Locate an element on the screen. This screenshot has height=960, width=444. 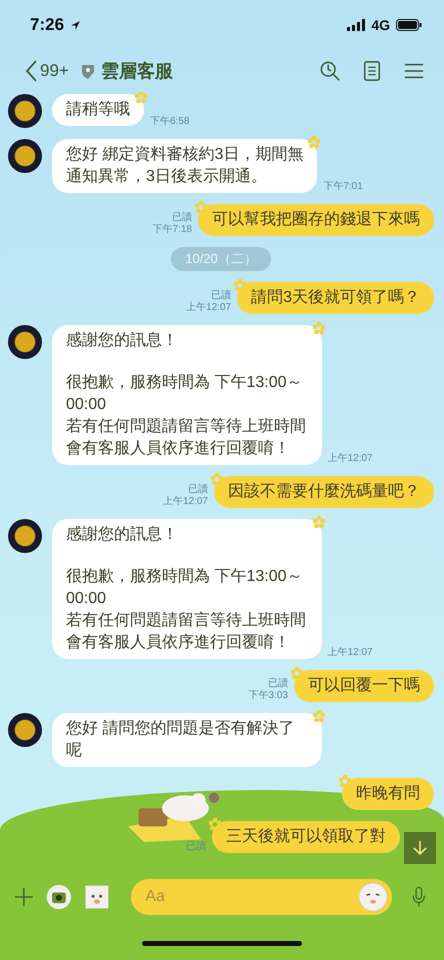
back-button: 99+ is located at coordinates (47, 71).